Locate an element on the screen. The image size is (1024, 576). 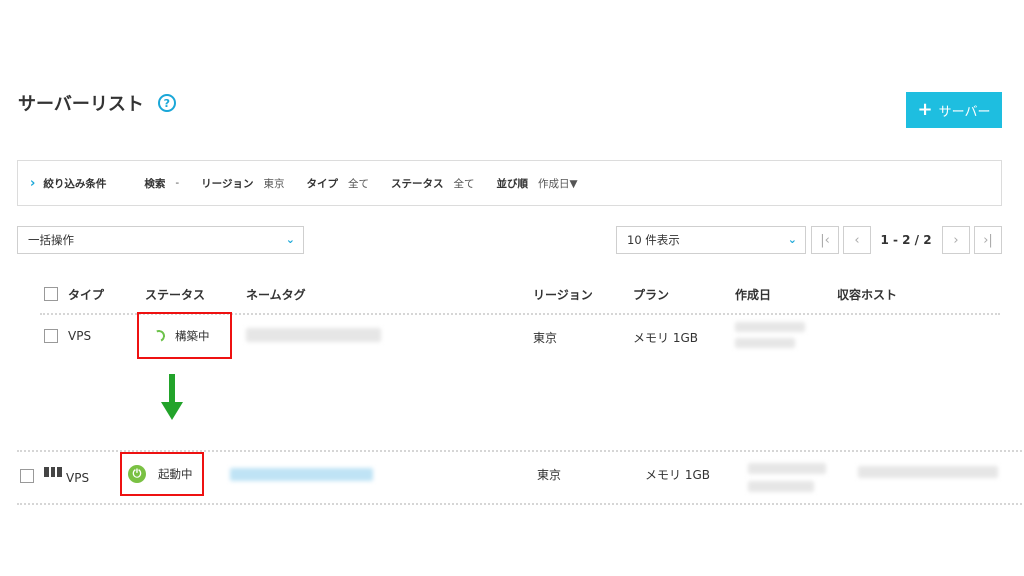
filter-search-label: 検索 is located at coordinates (155, 183).